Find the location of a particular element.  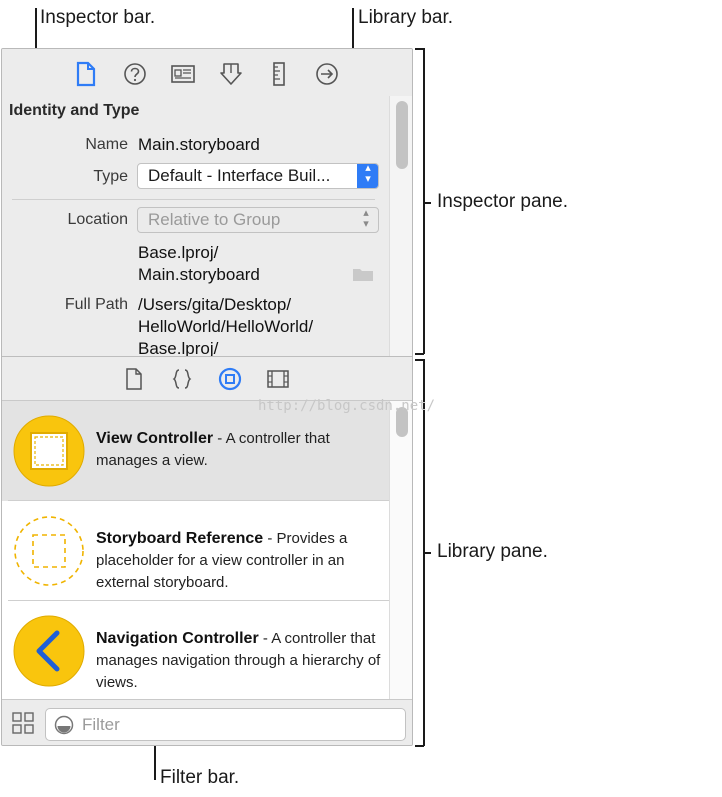

inspector-bar is located at coordinates (207, 73).